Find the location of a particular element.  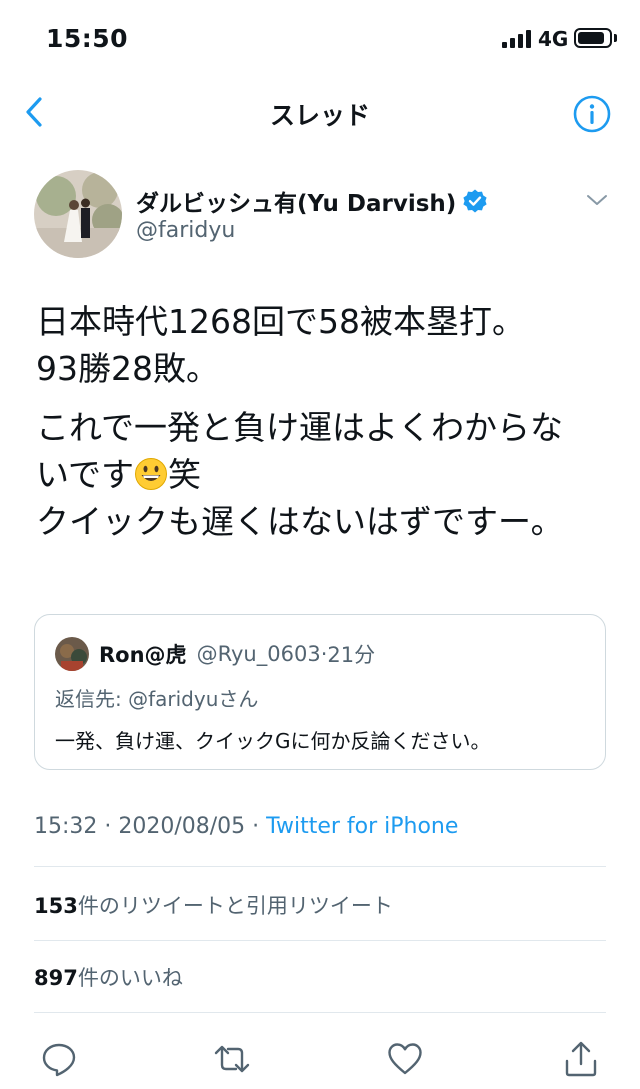

retweets-stat: 153件のリツイートと引用リツイート is located at coordinates (213, 905).